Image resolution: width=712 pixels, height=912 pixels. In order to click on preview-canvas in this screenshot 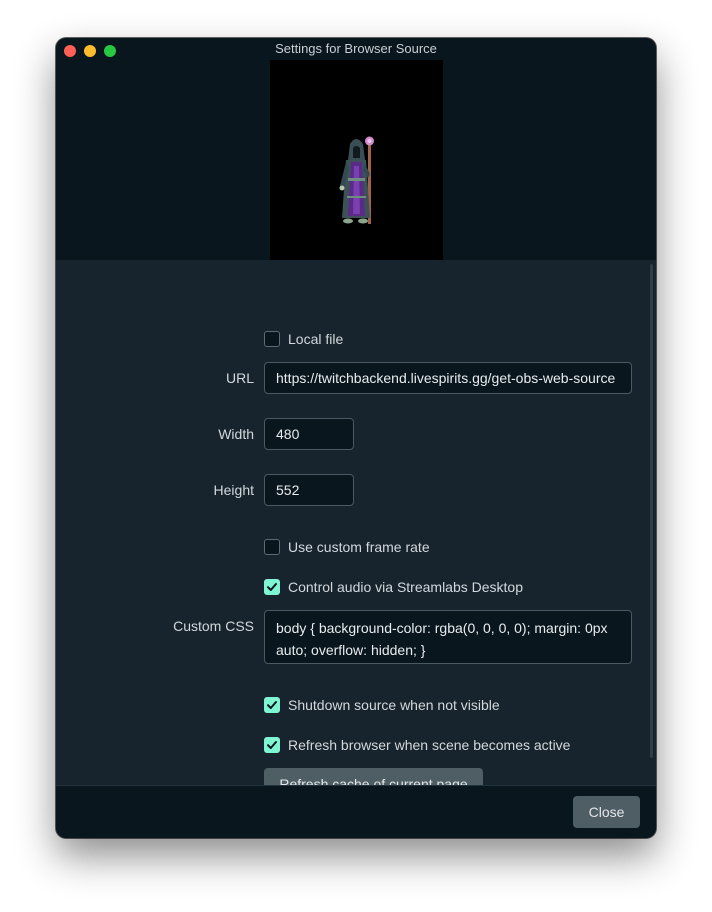, I will do `click(356, 160)`.